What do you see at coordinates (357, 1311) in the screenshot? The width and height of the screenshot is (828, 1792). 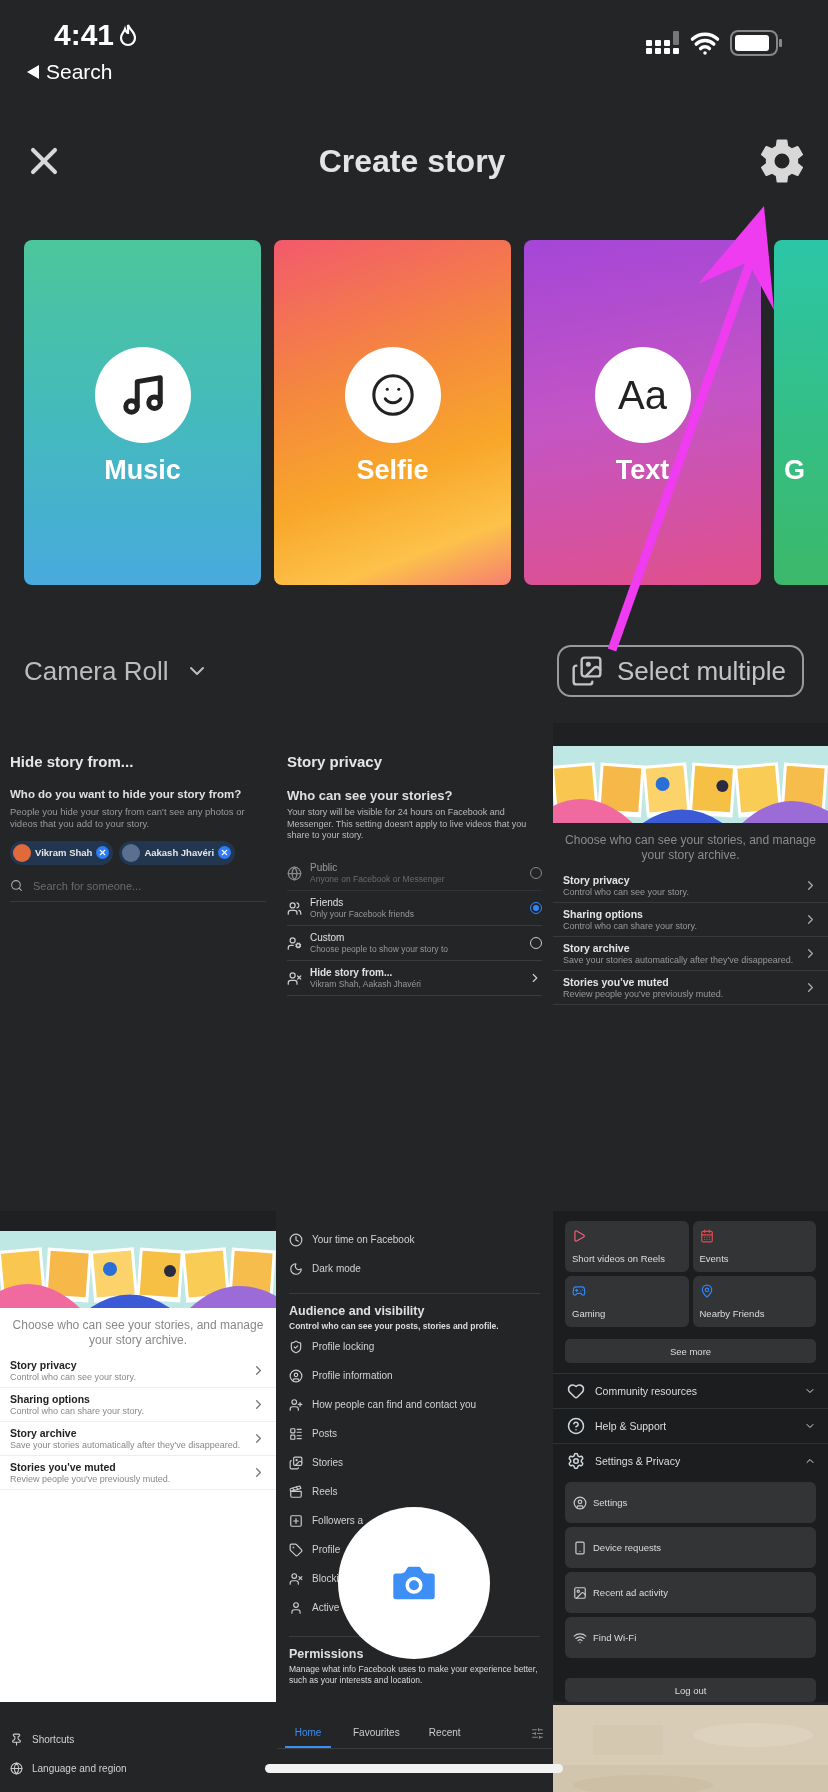 I see `section-heading: Audience and visibility` at bounding box center [357, 1311].